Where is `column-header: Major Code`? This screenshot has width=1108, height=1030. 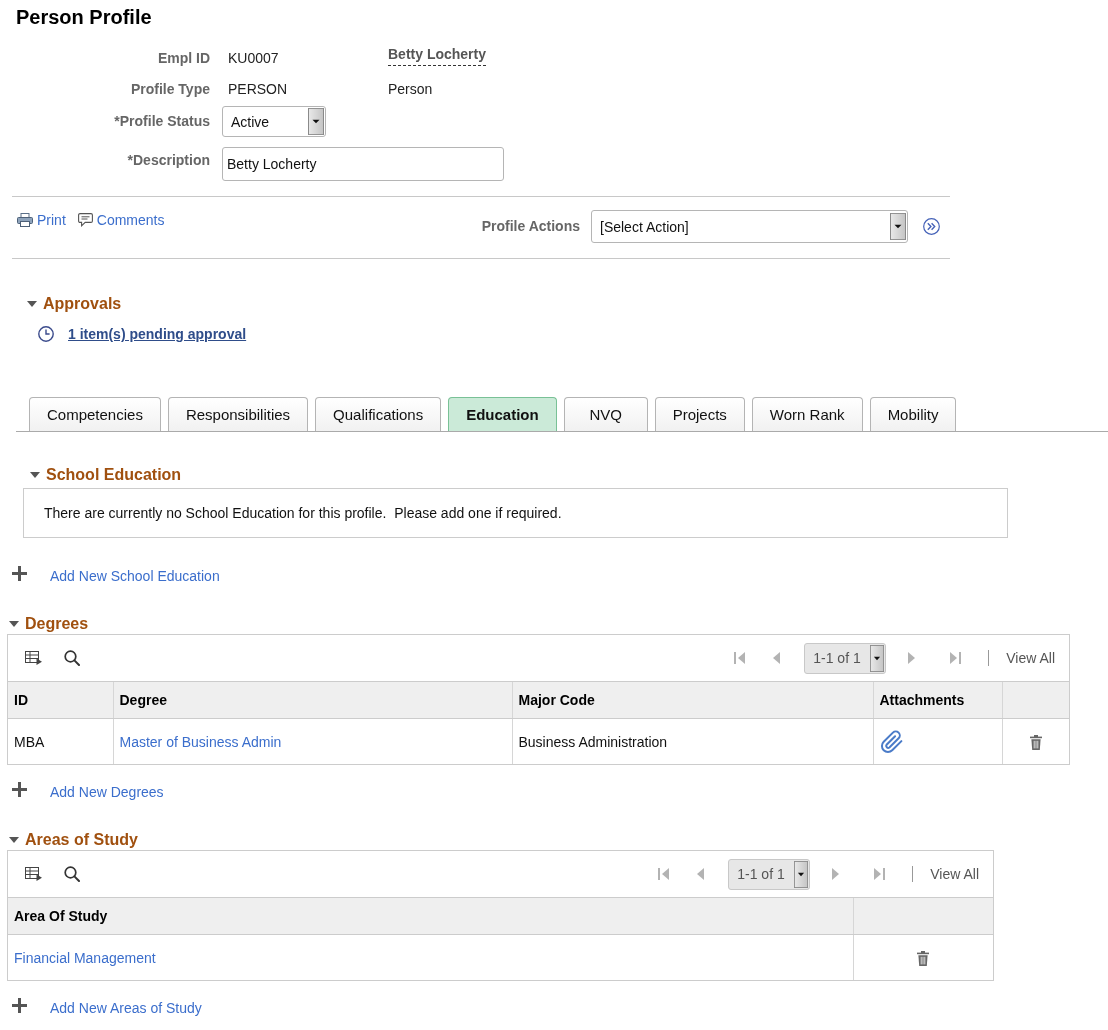
column-header: Major Code is located at coordinates (692, 700).